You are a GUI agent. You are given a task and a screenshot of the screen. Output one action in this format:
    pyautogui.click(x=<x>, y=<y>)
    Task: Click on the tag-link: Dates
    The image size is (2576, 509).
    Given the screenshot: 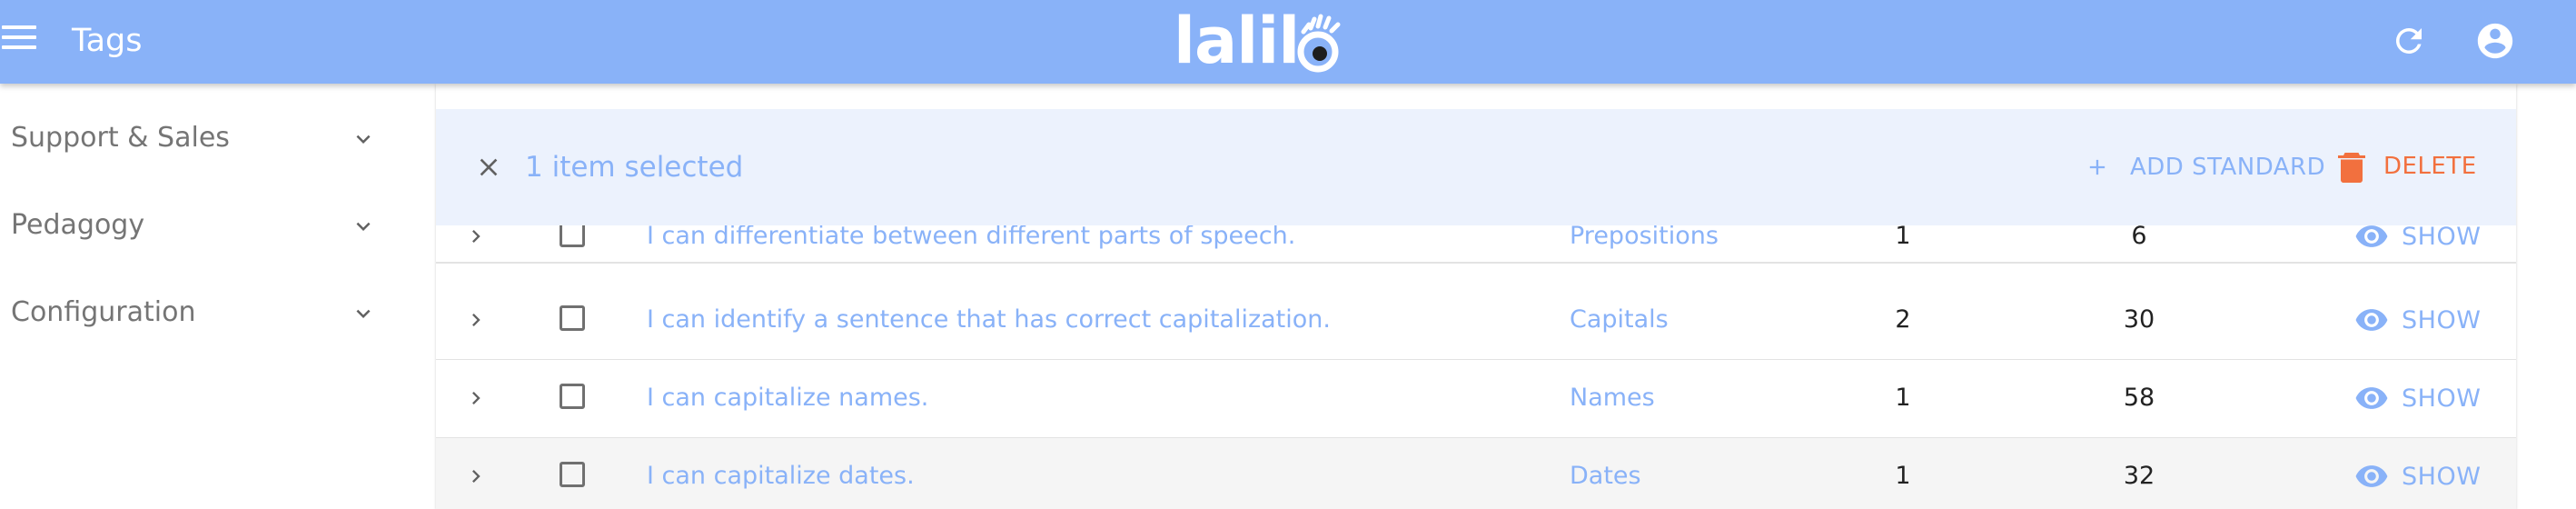 What is the action you would take?
    pyautogui.click(x=1605, y=476)
    